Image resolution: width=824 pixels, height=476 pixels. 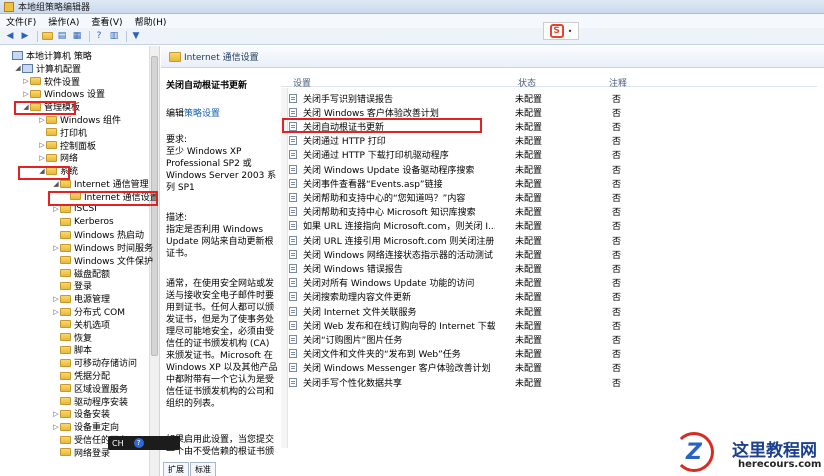 I want to click on back-arrow-icon: ◀, so click(x=10, y=36).